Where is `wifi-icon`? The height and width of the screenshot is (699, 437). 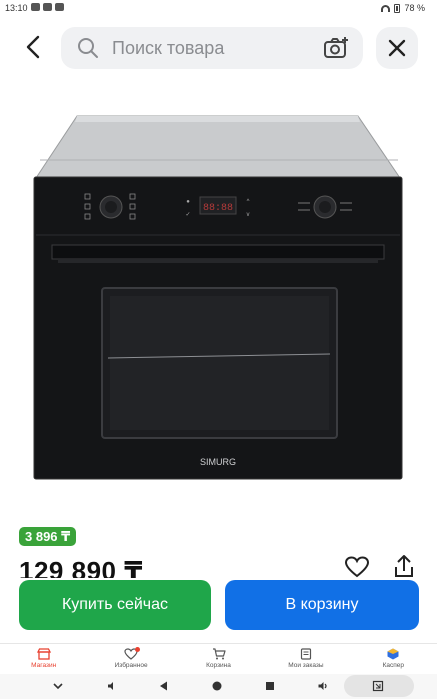 wifi-icon is located at coordinates (386, 8).